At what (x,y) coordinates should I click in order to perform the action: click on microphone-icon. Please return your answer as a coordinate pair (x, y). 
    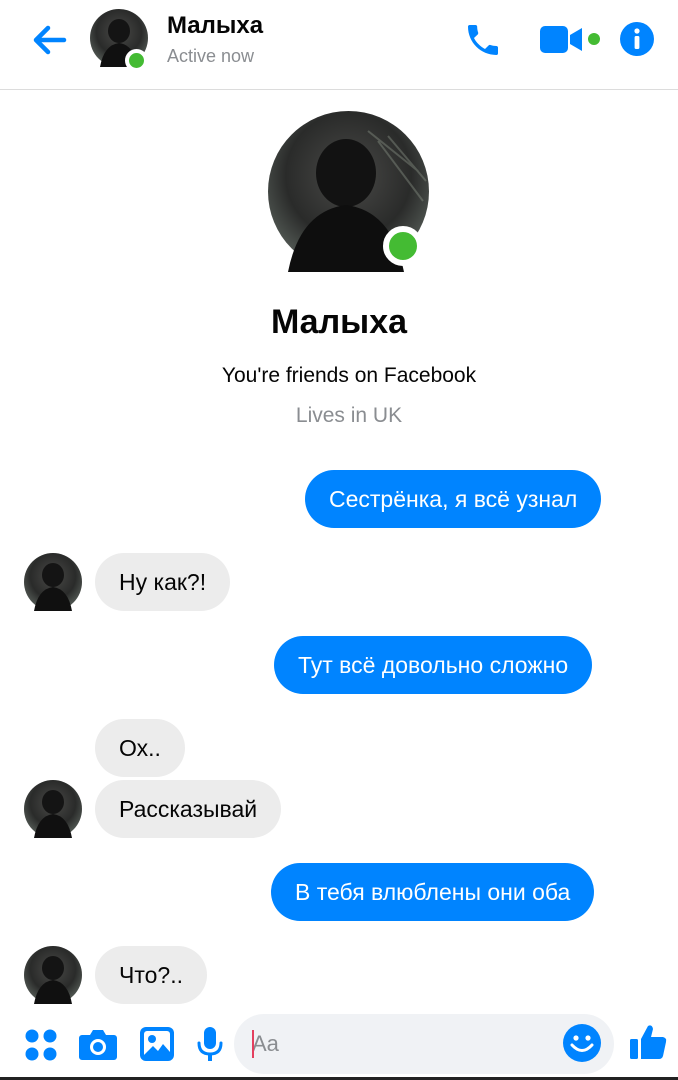
    Looking at the image, I should click on (210, 1044).